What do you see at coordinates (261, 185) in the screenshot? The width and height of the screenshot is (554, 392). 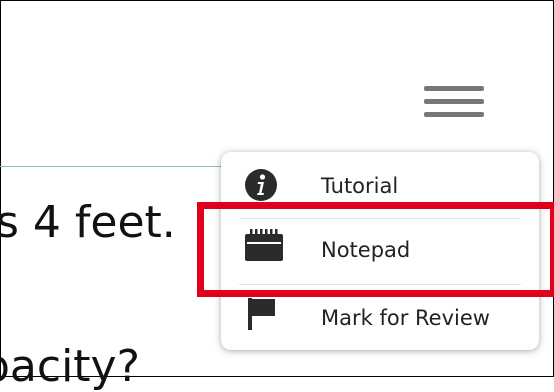 I see `info-icon` at bounding box center [261, 185].